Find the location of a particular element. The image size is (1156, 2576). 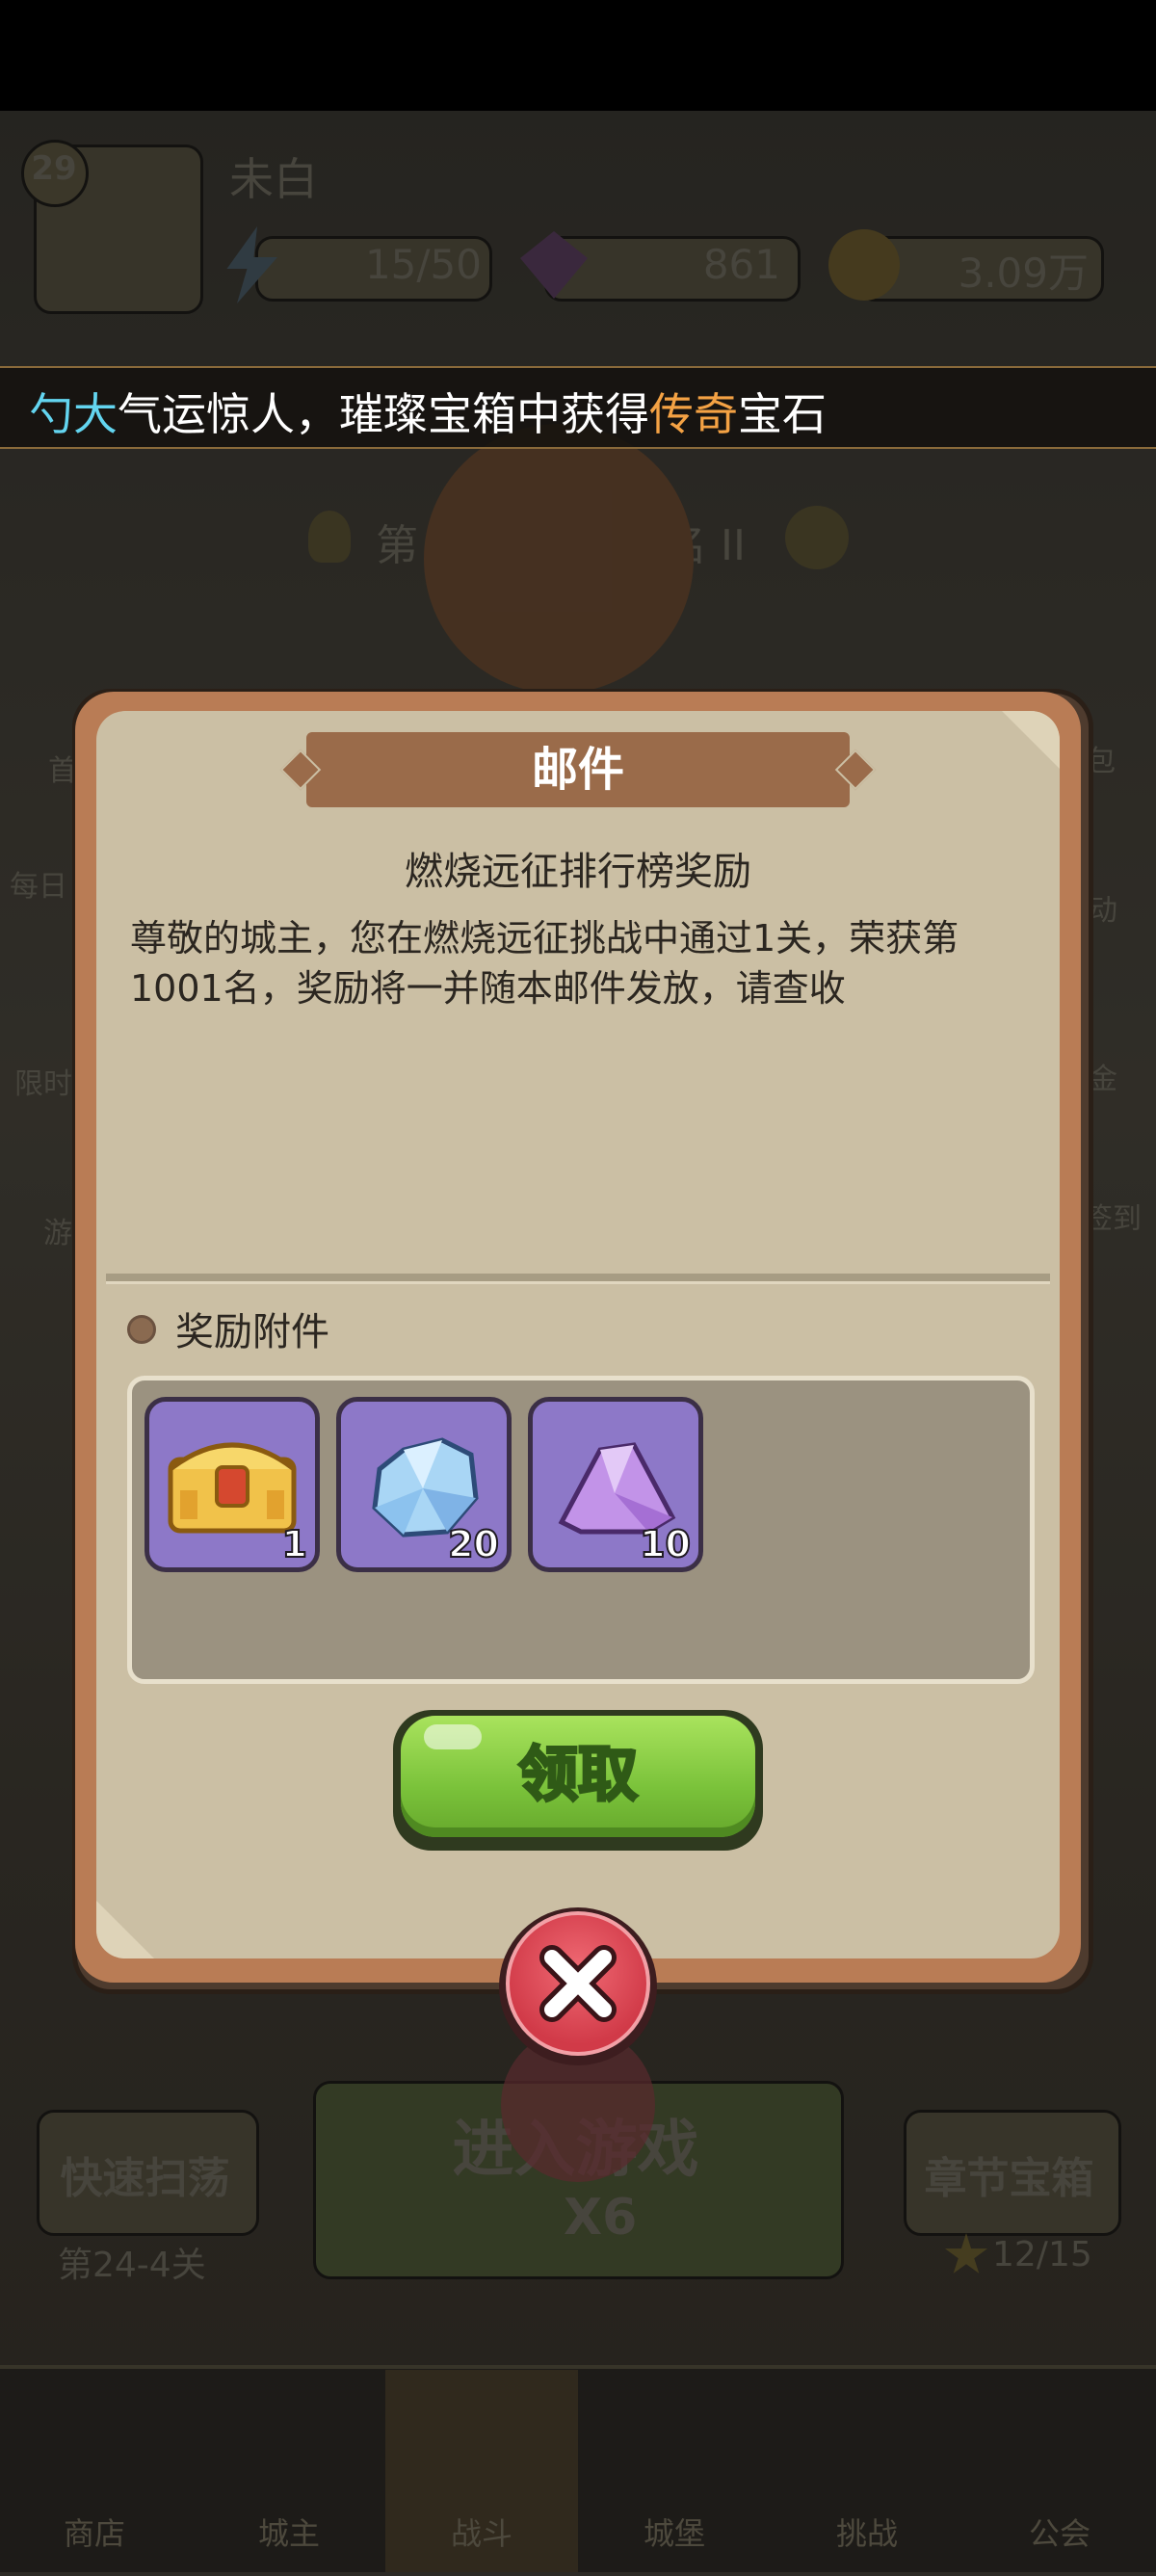

bullet-dot-icon is located at coordinates (141, 1330).